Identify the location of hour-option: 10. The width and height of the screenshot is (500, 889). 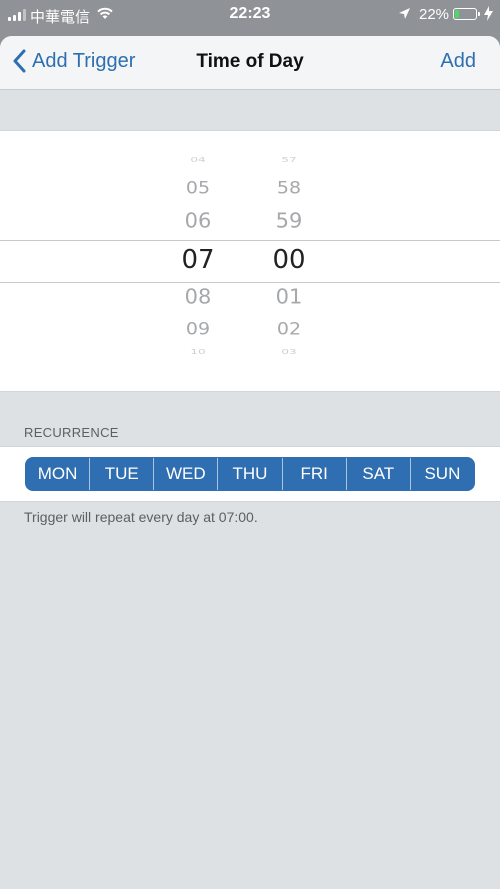
(198, 352).